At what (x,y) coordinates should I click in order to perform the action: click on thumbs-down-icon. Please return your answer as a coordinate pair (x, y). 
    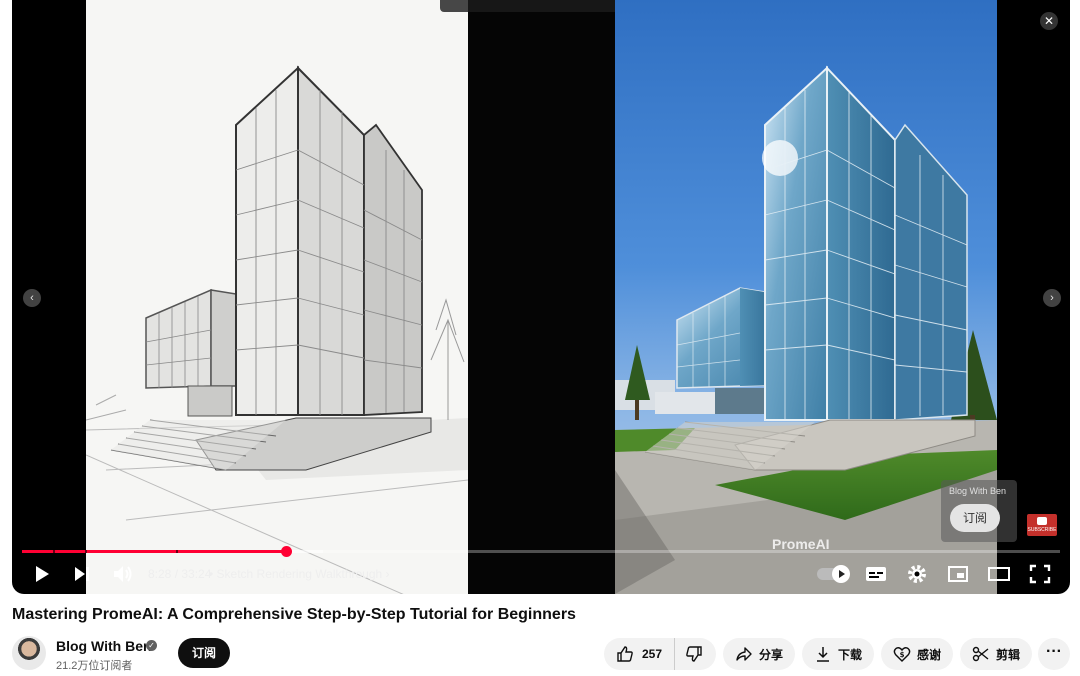
    Looking at the image, I should click on (694, 654).